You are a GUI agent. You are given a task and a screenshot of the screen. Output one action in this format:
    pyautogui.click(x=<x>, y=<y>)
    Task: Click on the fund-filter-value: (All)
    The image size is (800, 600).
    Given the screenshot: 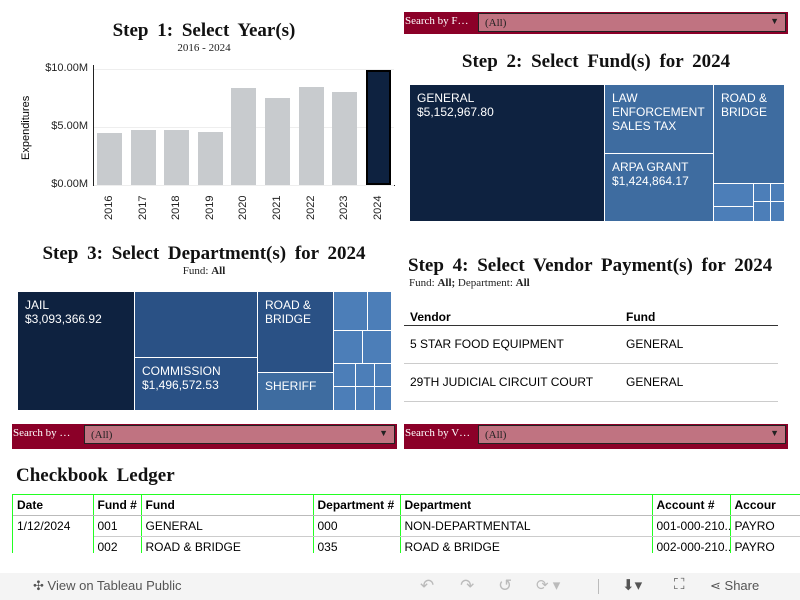 What is the action you would take?
    pyautogui.click(x=496, y=23)
    